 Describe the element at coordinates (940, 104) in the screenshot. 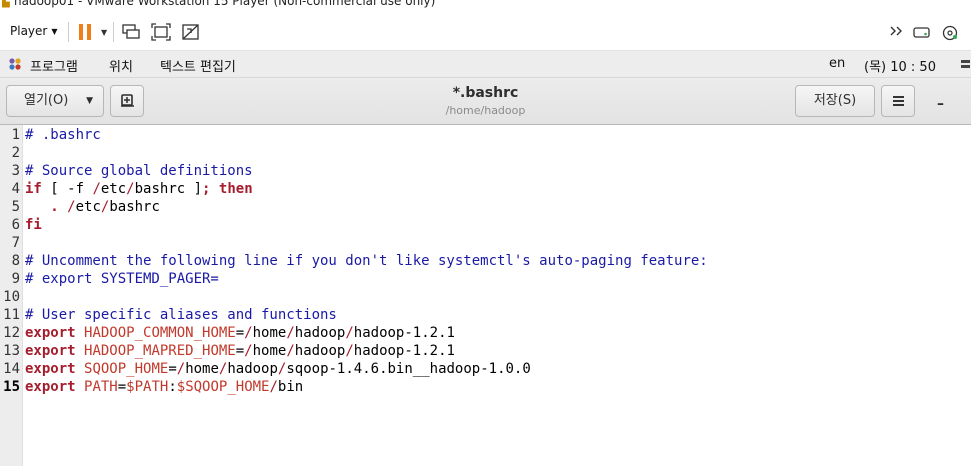

I see `minimize-button: –` at that location.